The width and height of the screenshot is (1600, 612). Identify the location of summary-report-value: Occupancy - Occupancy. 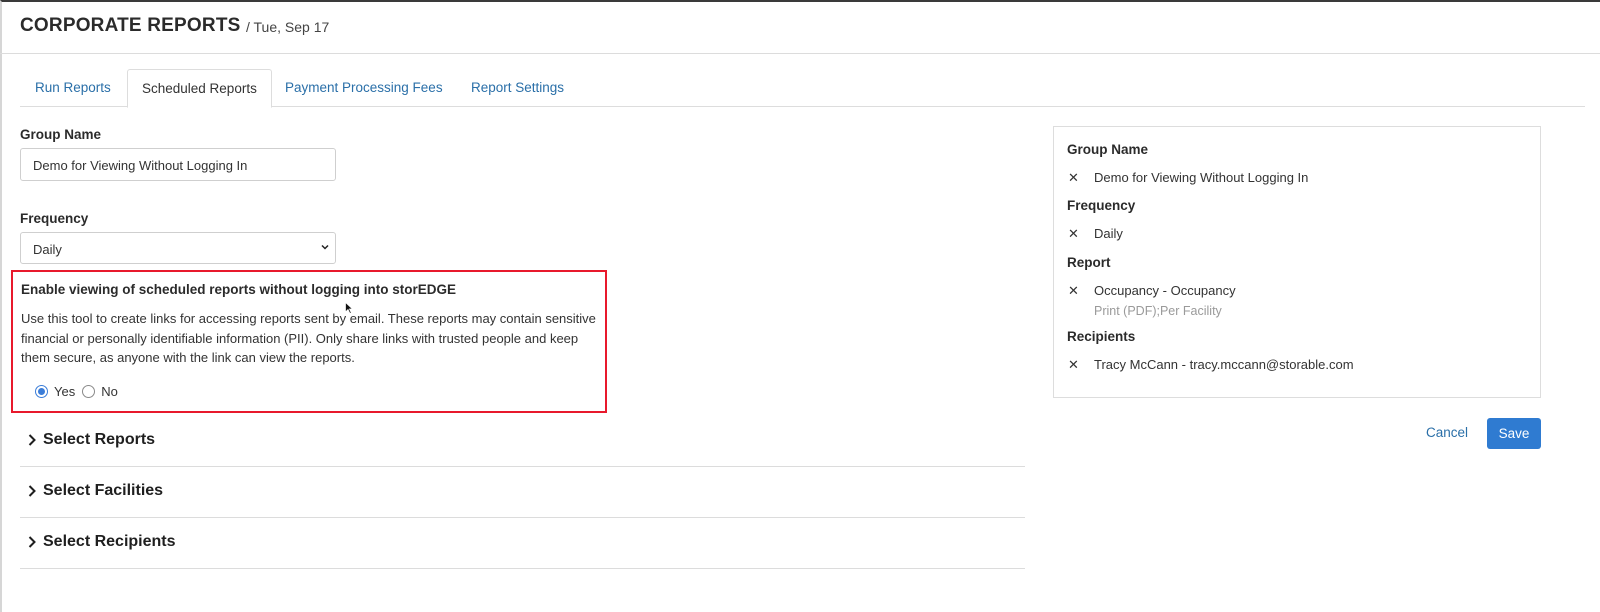
(1165, 290).